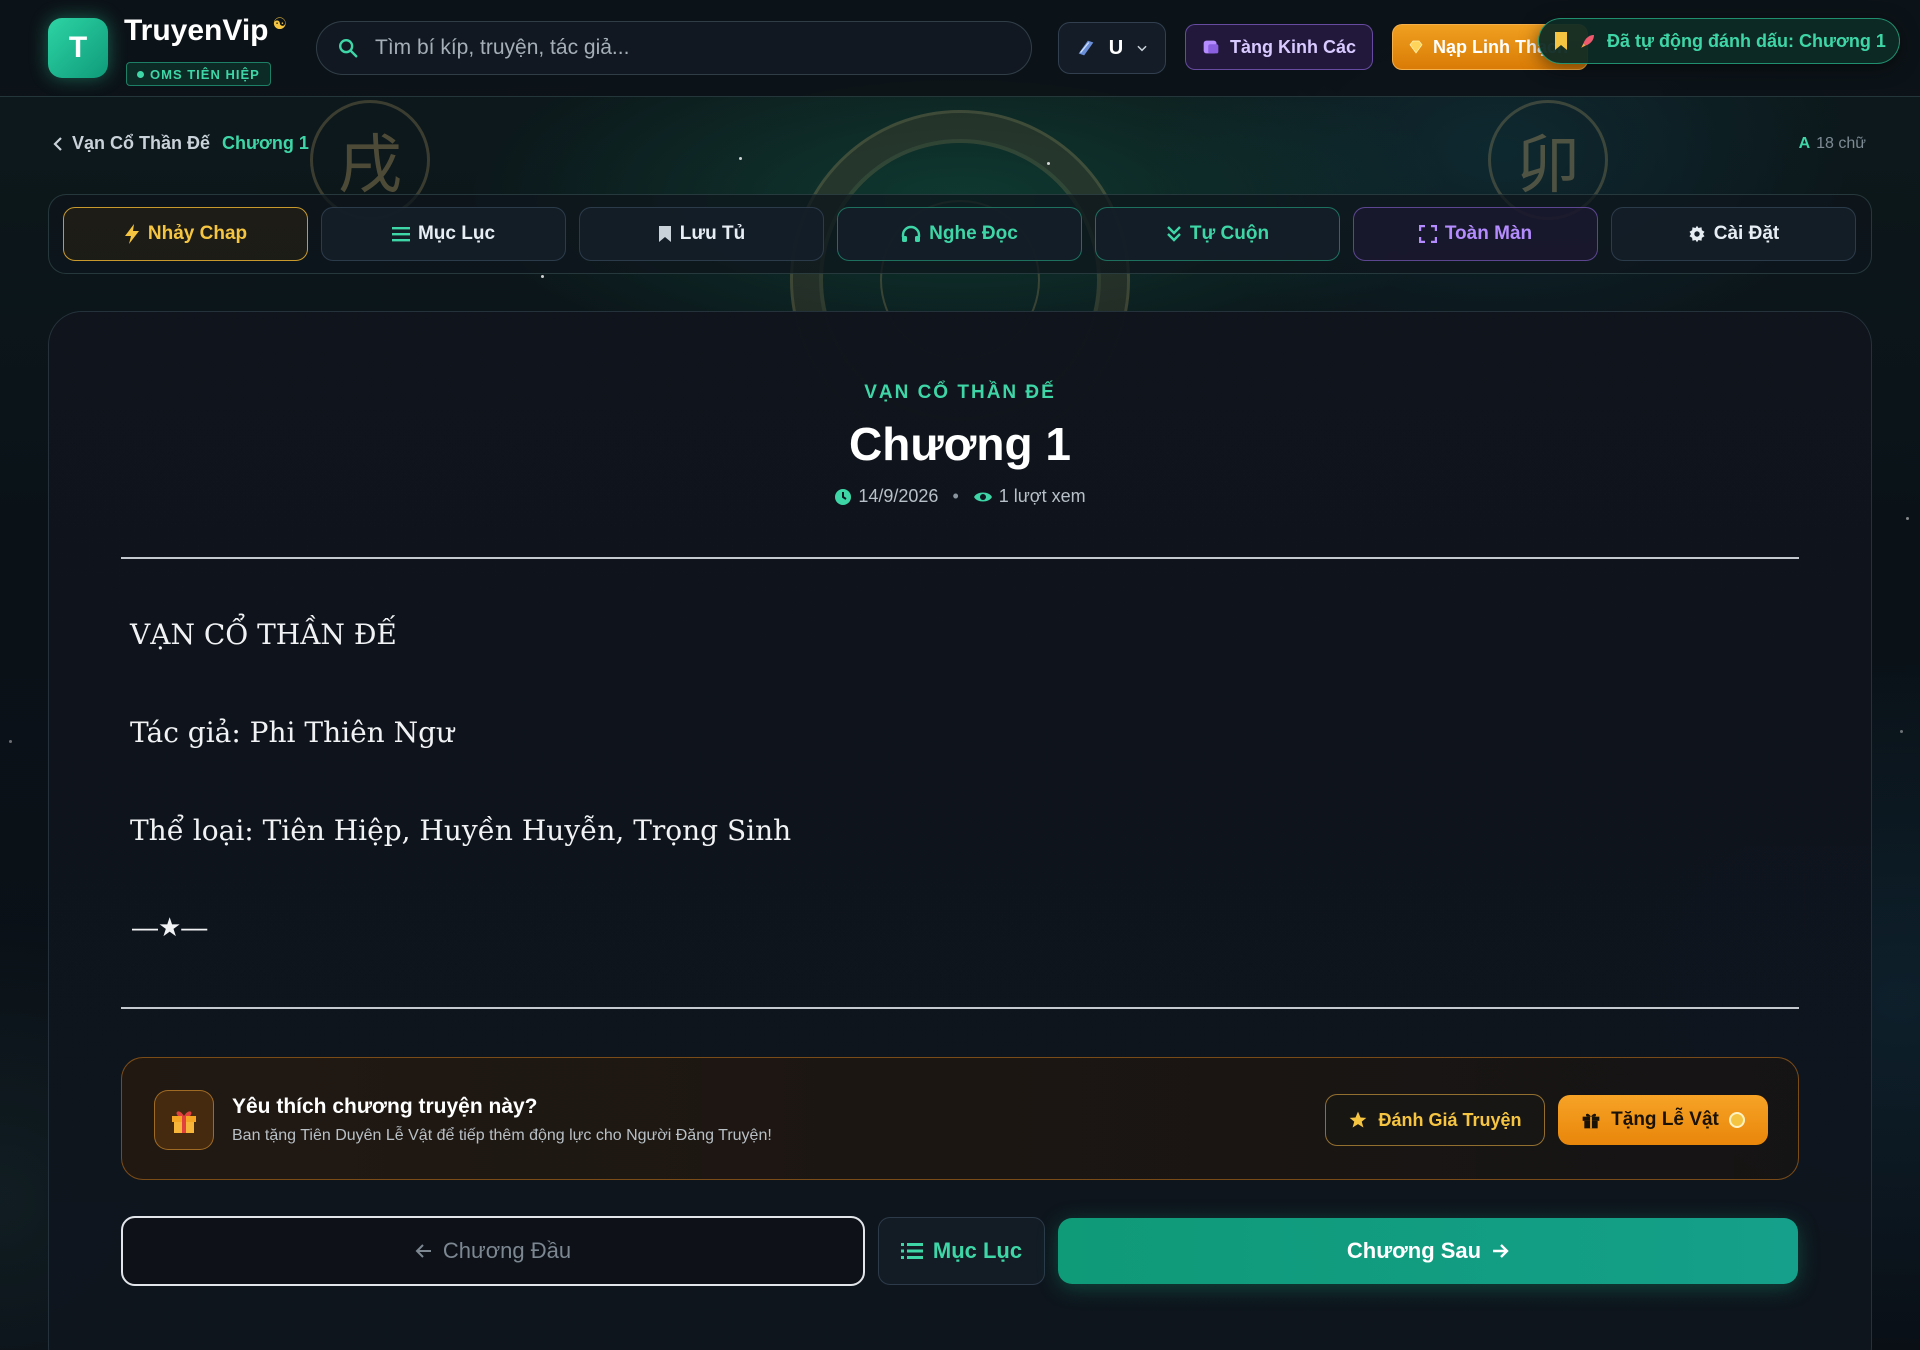 Image resolution: width=1920 pixels, height=1350 pixels. I want to click on toc-button: Mục Lục, so click(443, 234).